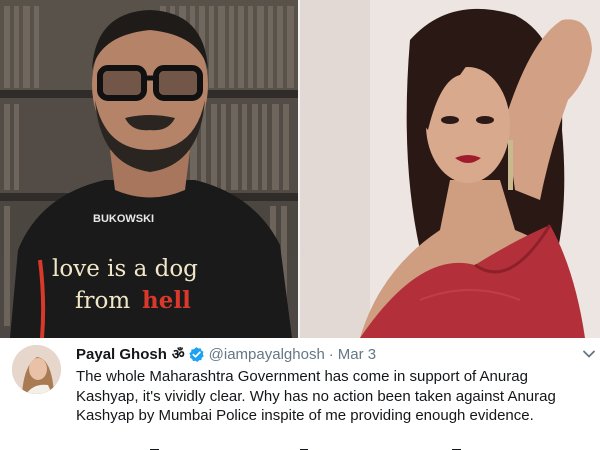  I want to click on avatar, so click(36, 369).